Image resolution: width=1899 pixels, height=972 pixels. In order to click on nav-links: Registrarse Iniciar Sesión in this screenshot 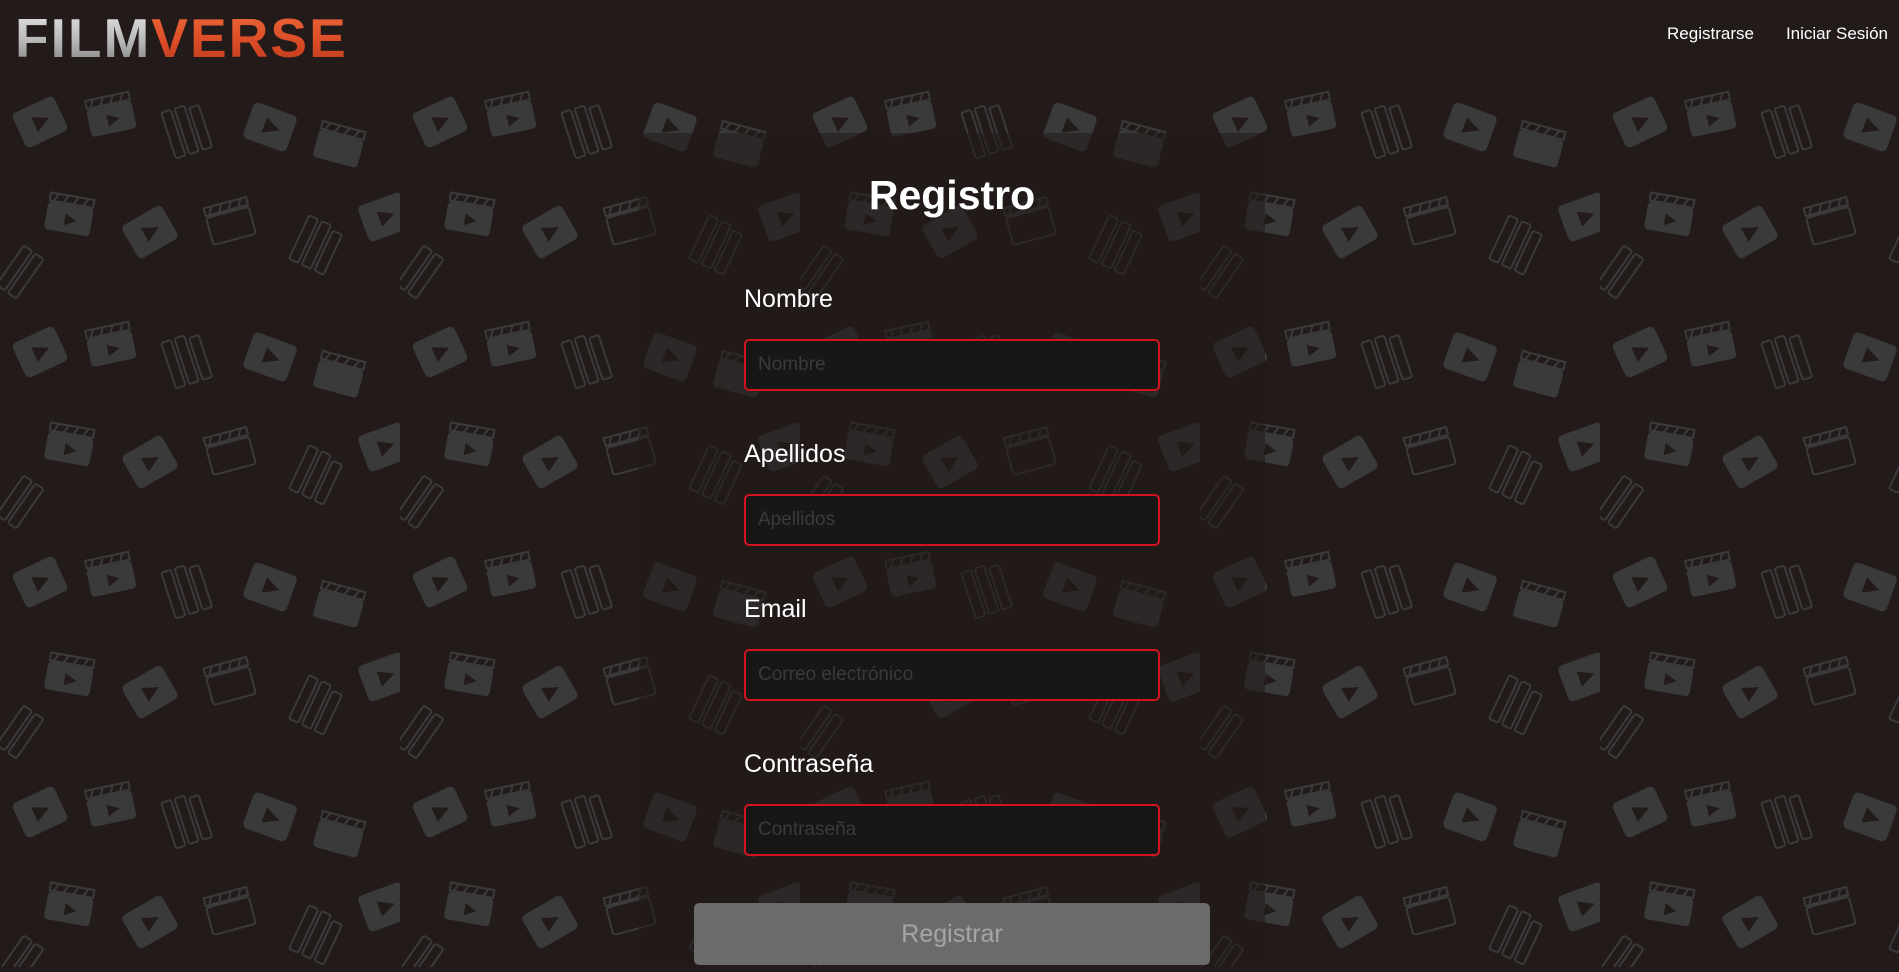, I will do `click(1777, 34)`.